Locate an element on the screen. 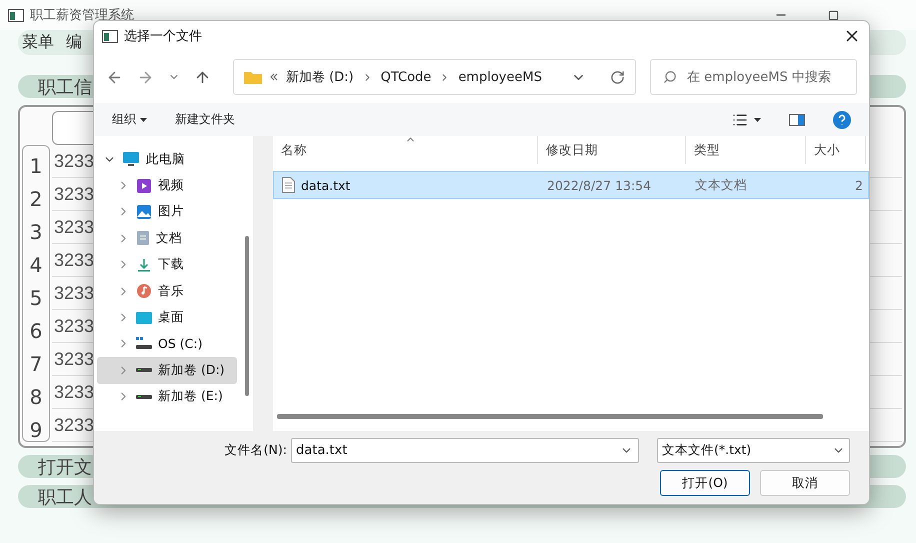 This screenshot has height=543, width=916. tree-item: 音乐 is located at coordinates (167, 291).